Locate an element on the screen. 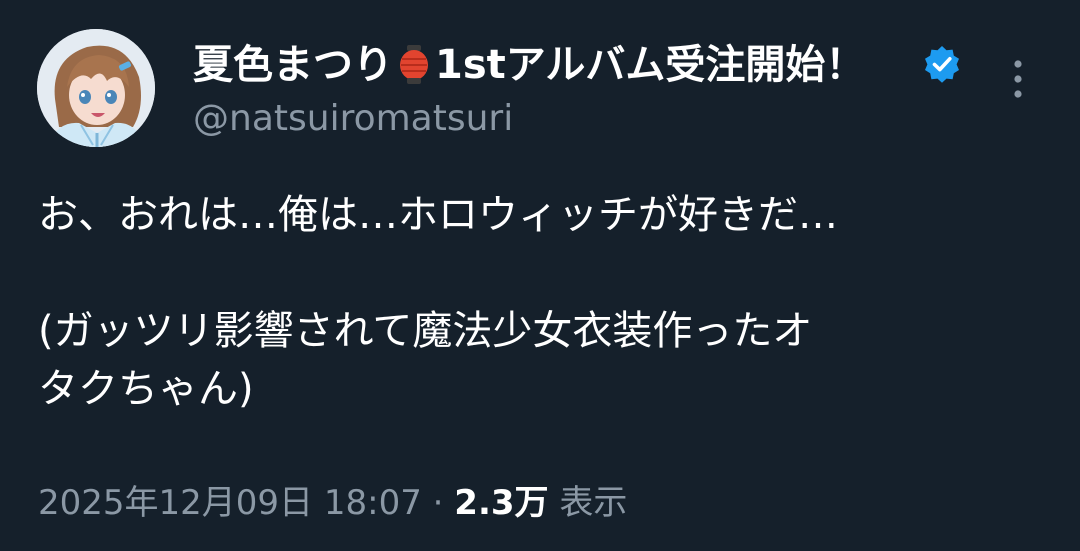  tweet-text-line: (ガッツリ影響されて魔法少女衣装作ったオ is located at coordinates (425, 331).